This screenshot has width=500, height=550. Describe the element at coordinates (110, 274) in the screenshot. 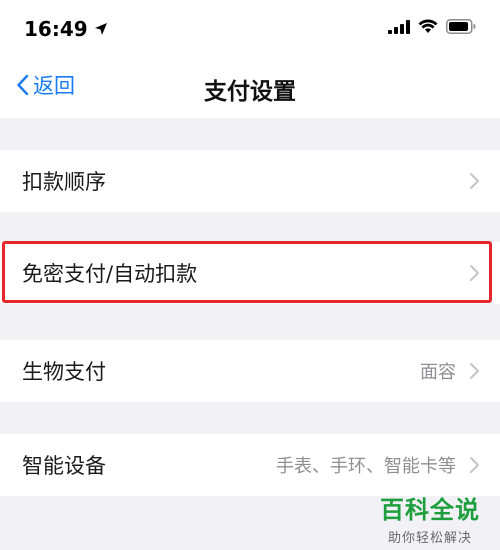

I see `row-label: 免密支付/自动扣款` at that location.